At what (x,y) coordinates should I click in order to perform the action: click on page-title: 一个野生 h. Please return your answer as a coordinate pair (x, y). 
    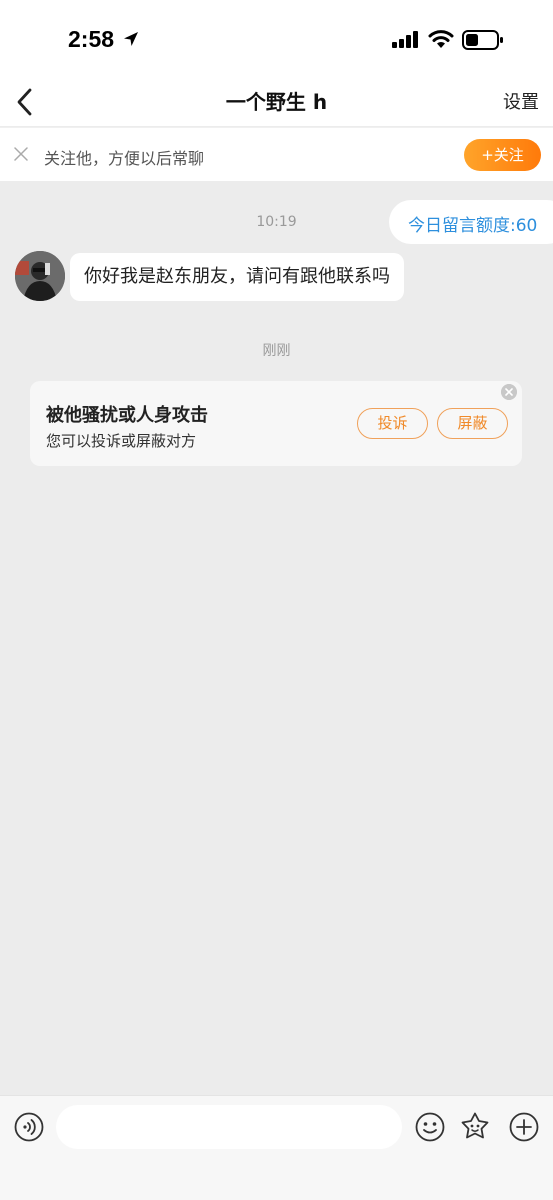
    Looking at the image, I should click on (276, 102).